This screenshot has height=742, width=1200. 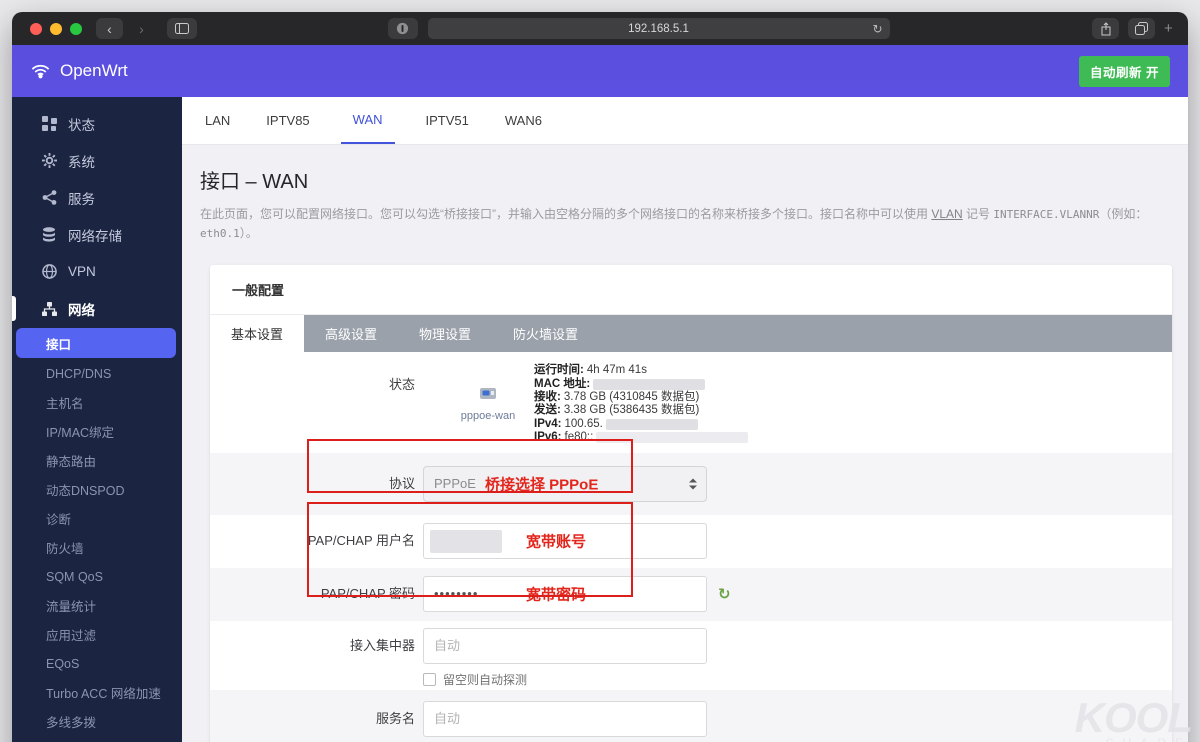 I want to click on sidebar-subitem-ddns: 动态DNSPOD, so click(x=97, y=489).